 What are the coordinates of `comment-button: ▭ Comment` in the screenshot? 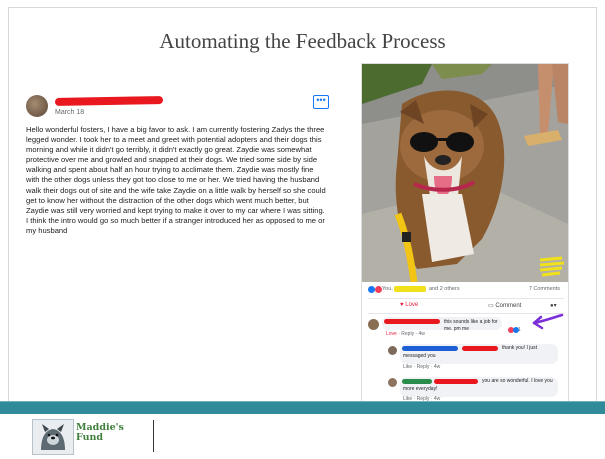 It's located at (504, 305).